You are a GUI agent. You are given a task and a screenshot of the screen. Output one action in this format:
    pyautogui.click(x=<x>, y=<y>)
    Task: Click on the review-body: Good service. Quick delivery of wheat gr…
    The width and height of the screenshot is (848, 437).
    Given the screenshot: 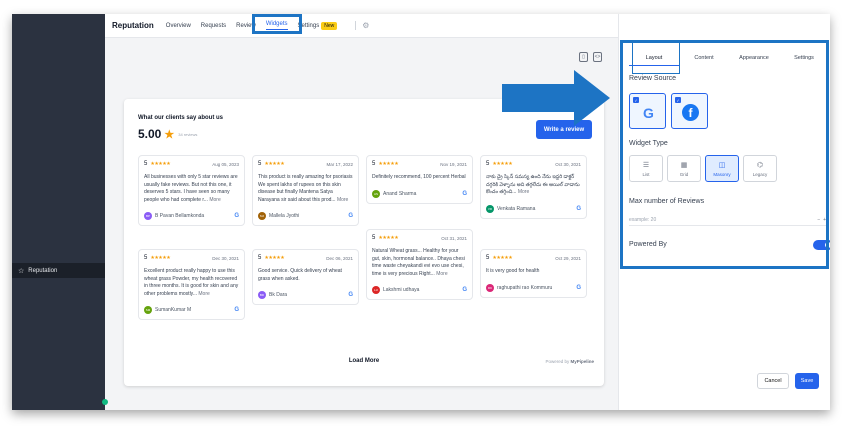 What is the action you would take?
    pyautogui.click(x=300, y=275)
    